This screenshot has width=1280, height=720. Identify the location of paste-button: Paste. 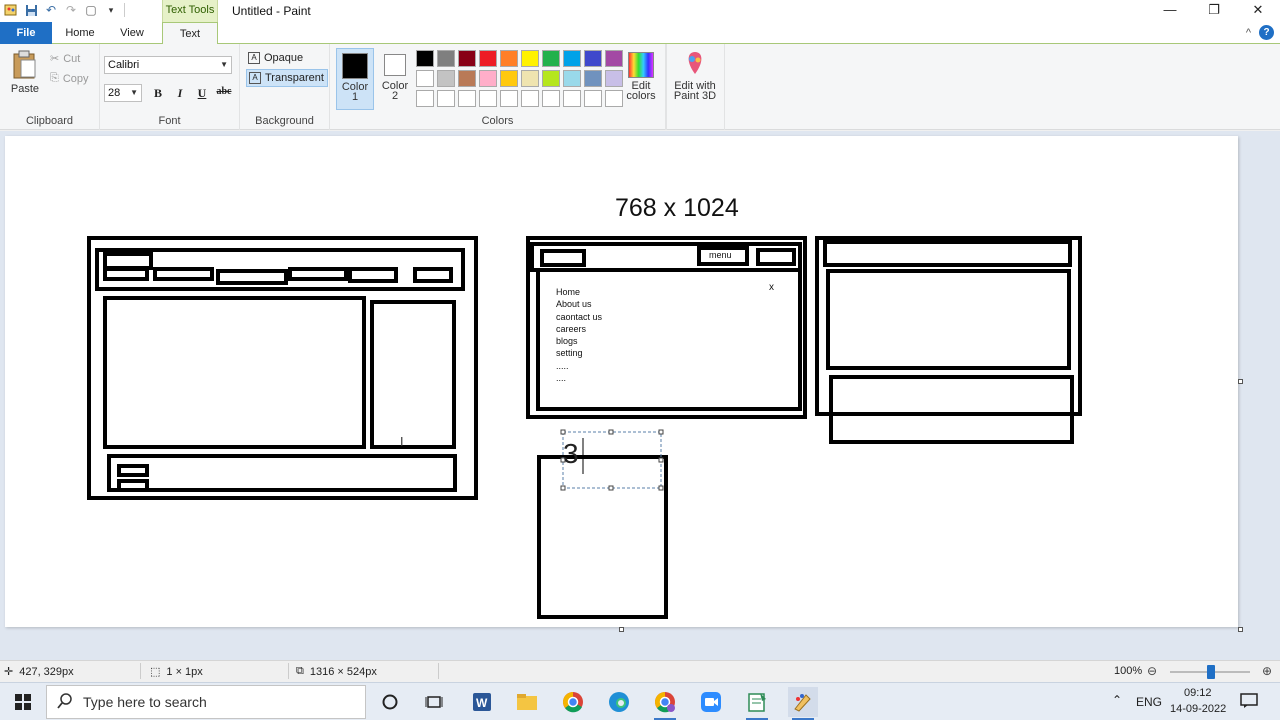
(25, 72).